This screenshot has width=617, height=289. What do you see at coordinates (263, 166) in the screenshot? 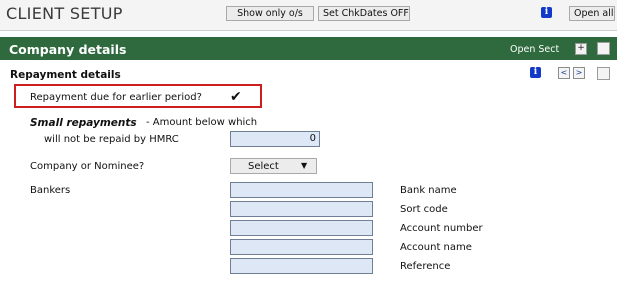
I see `select-value: Select` at bounding box center [263, 166].